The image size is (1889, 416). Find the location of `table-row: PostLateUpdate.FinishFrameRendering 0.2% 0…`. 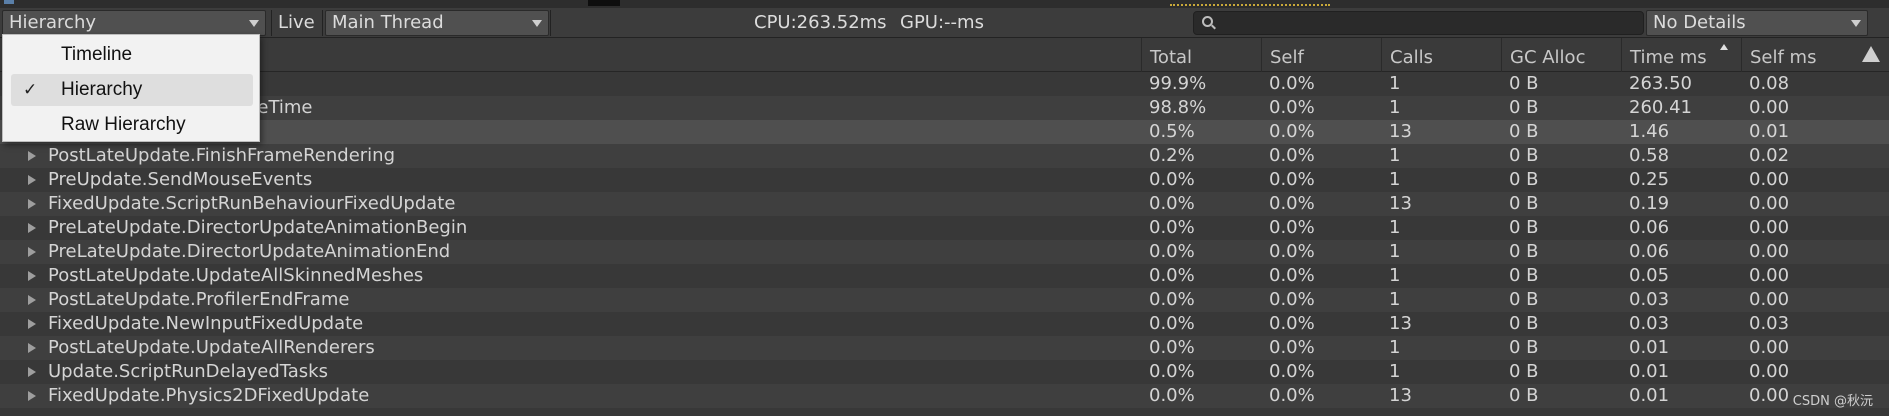

table-row: PostLateUpdate.FinishFrameRendering 0.2% 0… is located at coordinates (944, 156).